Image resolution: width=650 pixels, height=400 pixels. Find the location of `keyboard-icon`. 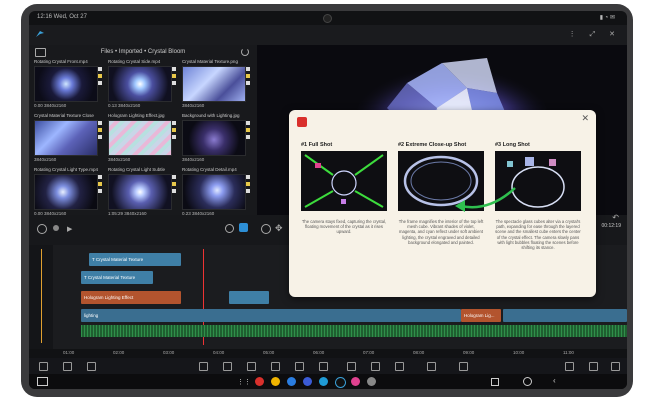

keyboard-icon is located at coordinates (42, 381).